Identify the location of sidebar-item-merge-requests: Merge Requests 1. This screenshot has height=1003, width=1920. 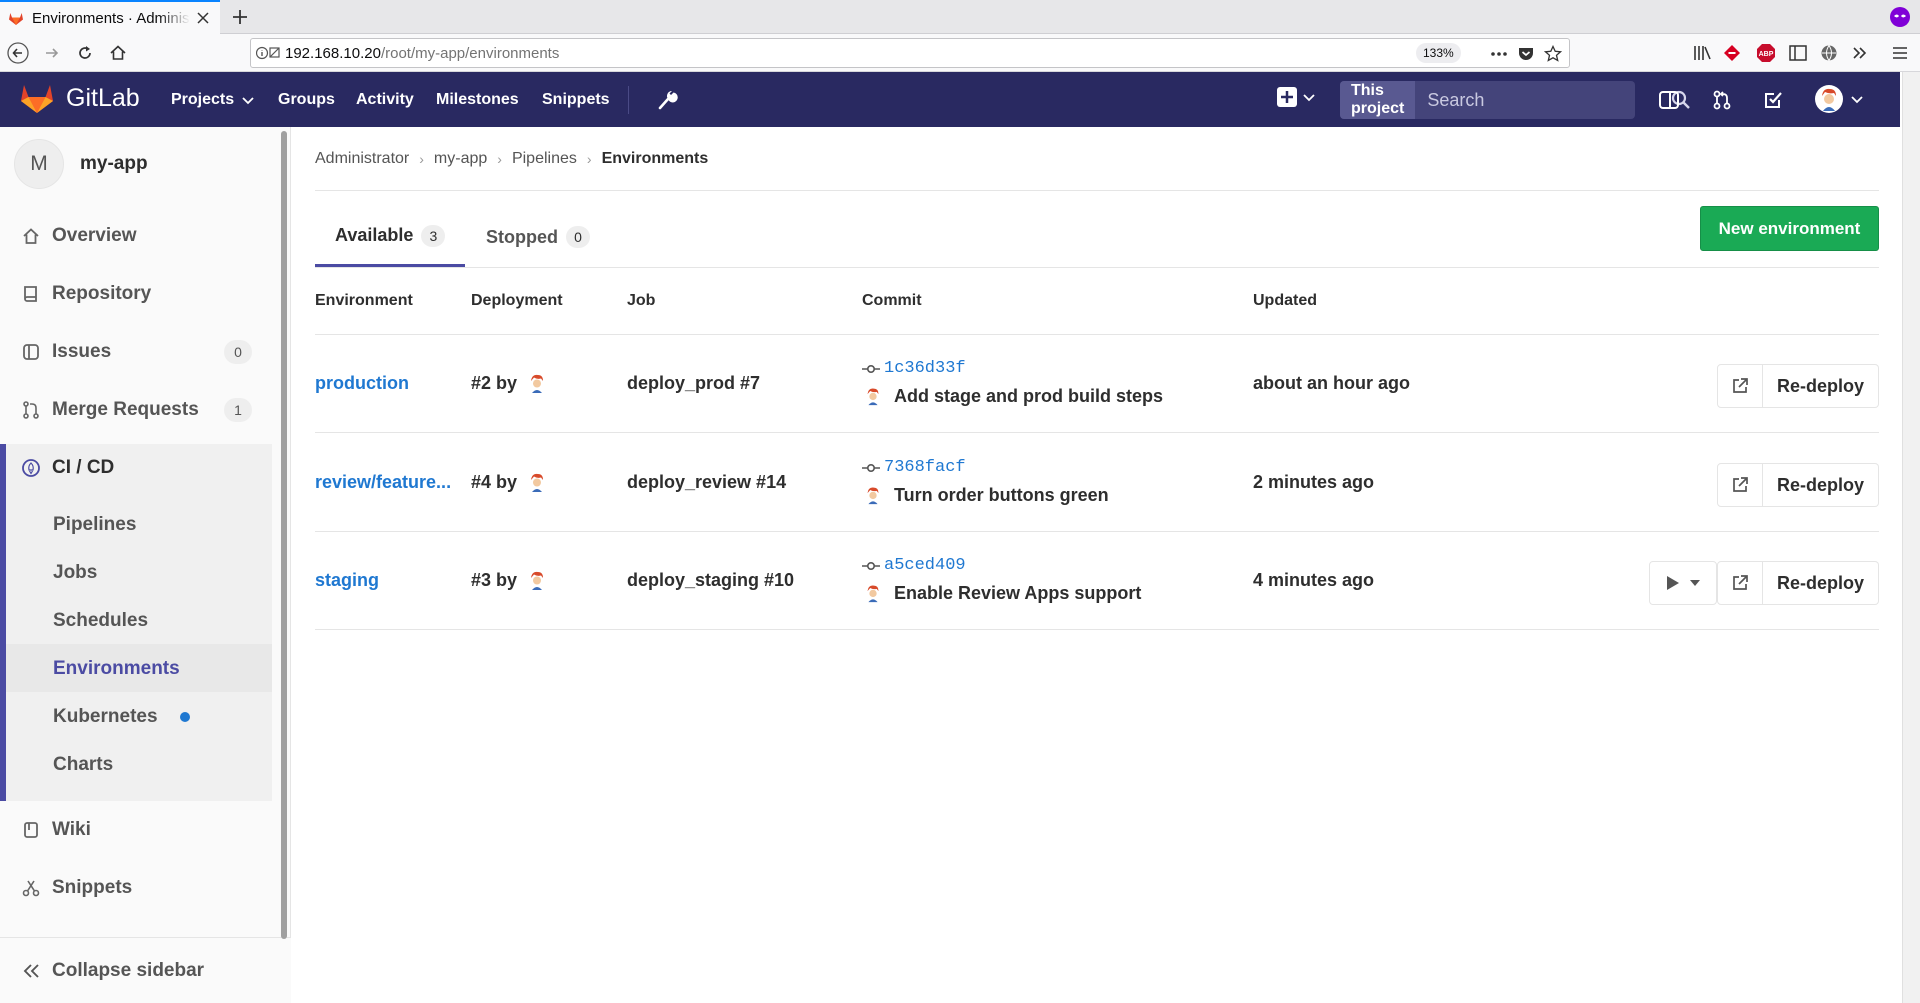
(136, 410).